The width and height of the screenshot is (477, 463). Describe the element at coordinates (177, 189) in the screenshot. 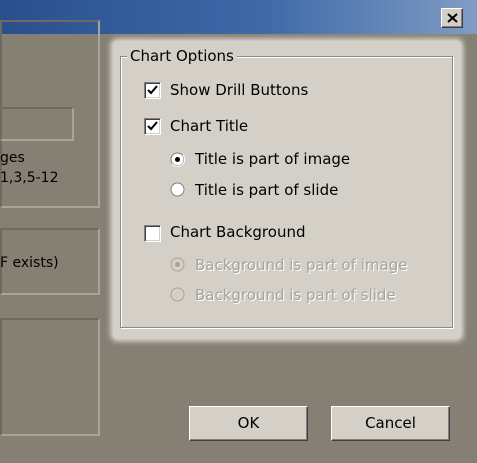

I see `title-part-of-slide-radio` at that location.